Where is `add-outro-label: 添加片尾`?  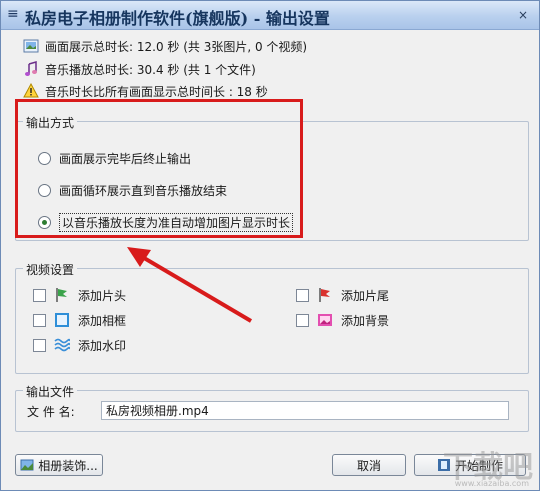
add-outro-label: 添加片尾 is located at coordinates (365, 295).